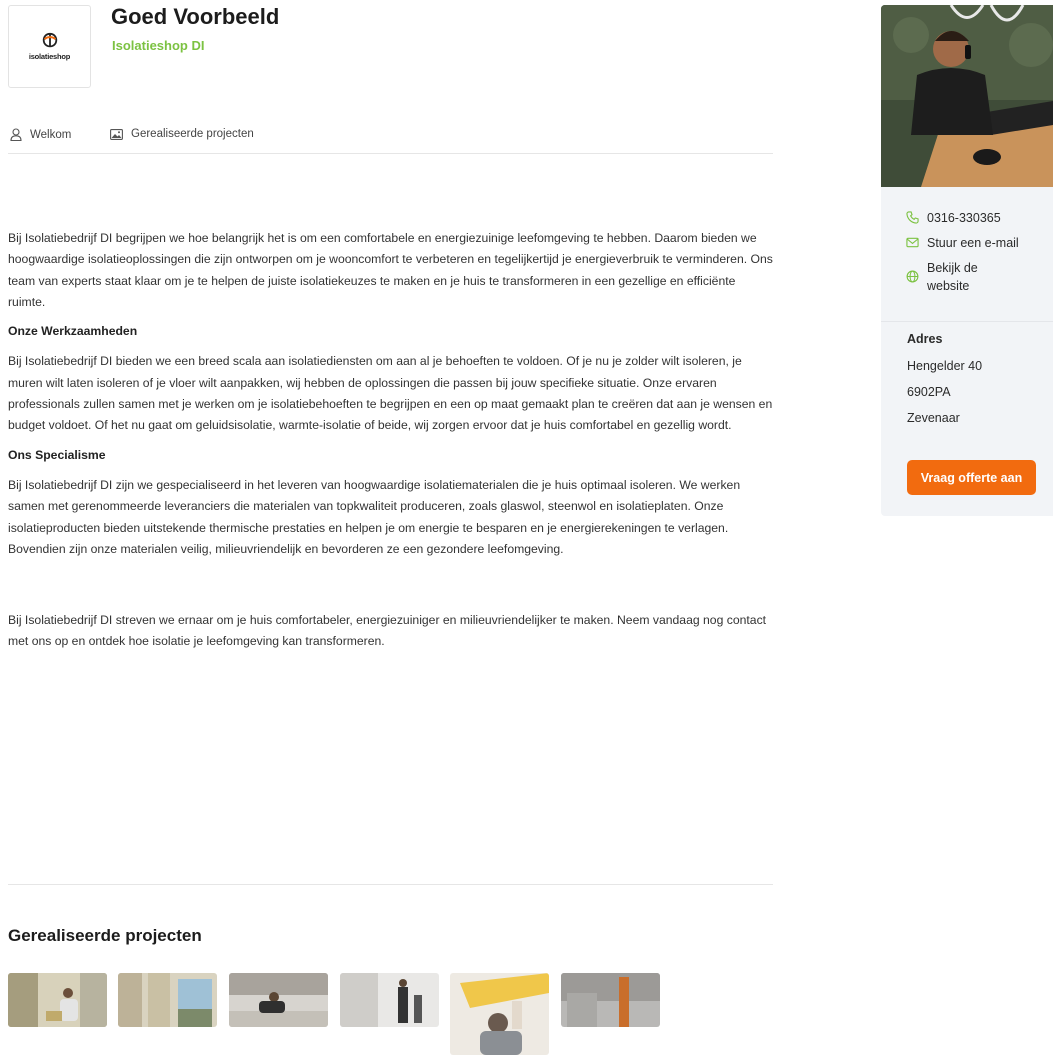 The image size is (1053, 1055). Describe the element at coordinates (390, 884) in the screenshot. I see `section-divider` at that location.